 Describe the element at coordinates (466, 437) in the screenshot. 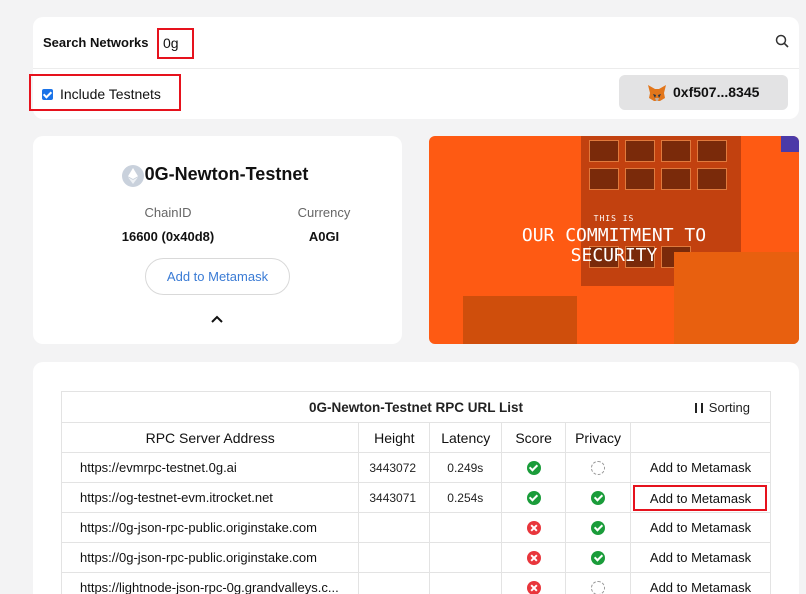

I see `column-header-latency: Latency` at that location.